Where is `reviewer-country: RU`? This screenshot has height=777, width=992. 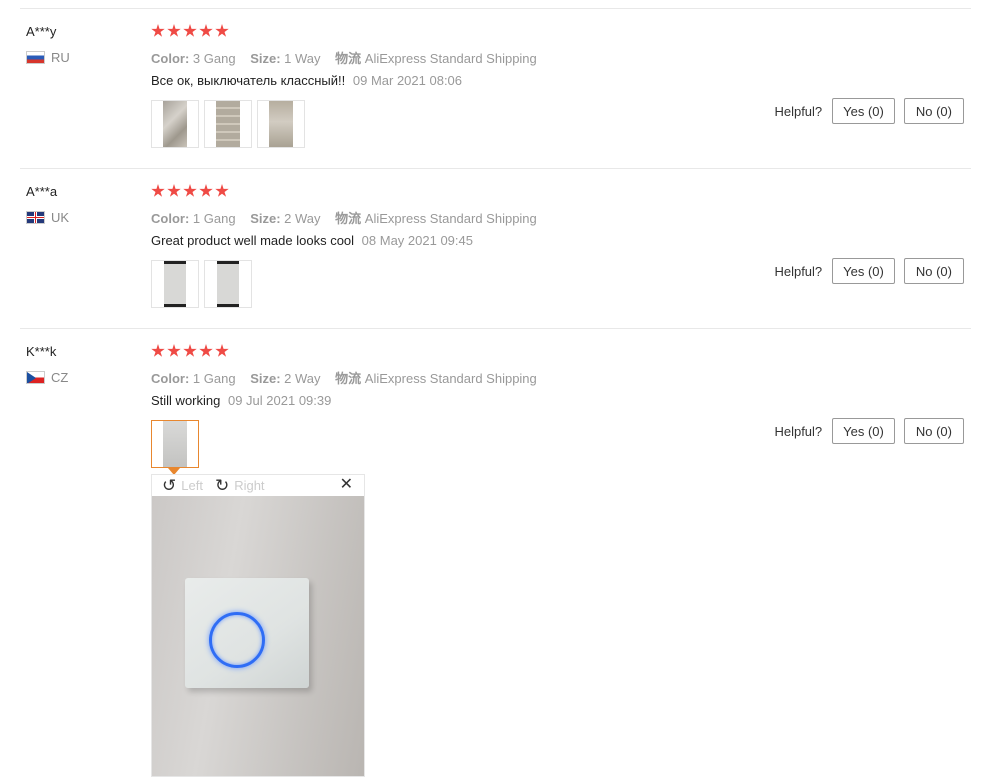
reviewer-country: RU is located at coordinates (48, 57).